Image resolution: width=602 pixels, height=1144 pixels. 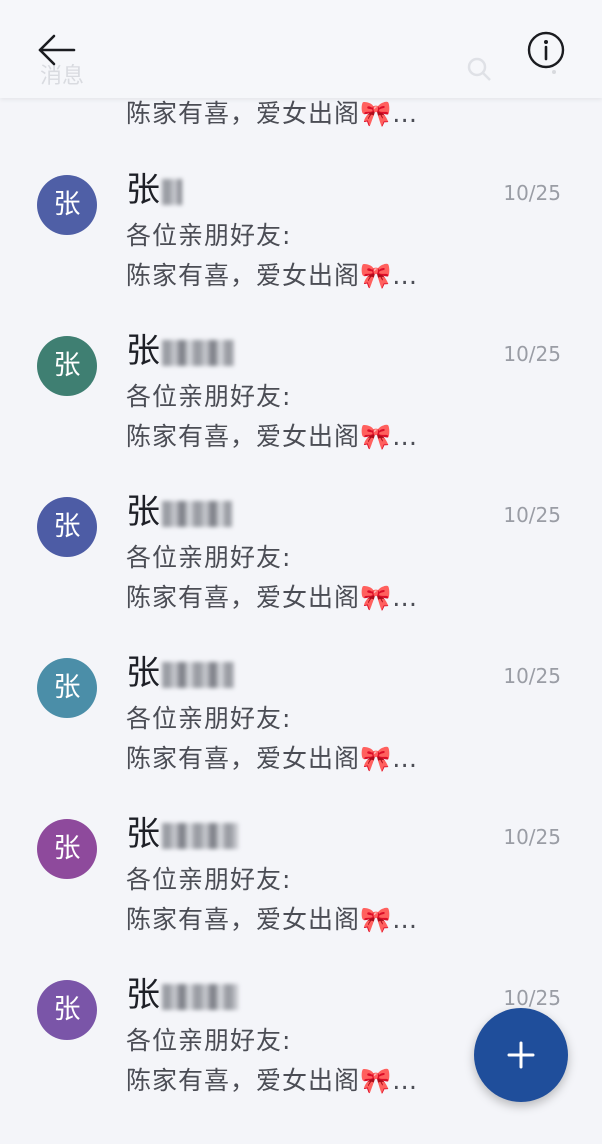 What do you see at coordinates (479, 69) in the screenshot?
I see `search-icon` at bounding box center [479, 69].